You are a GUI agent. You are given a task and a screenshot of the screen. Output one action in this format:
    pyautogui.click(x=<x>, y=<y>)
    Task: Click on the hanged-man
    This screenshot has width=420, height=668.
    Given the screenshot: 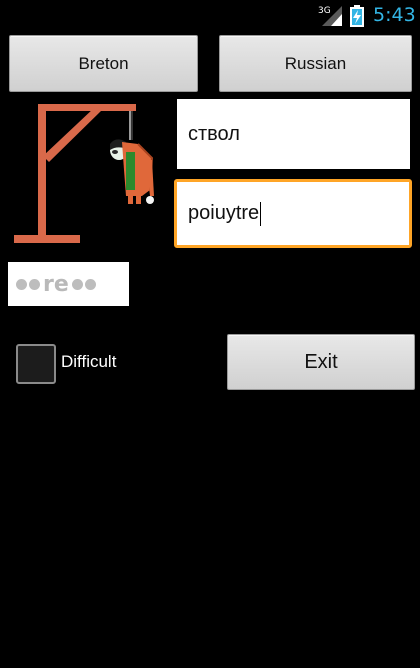 What is the action you would take?
    pyautogui.click(x=132, y=171)
    